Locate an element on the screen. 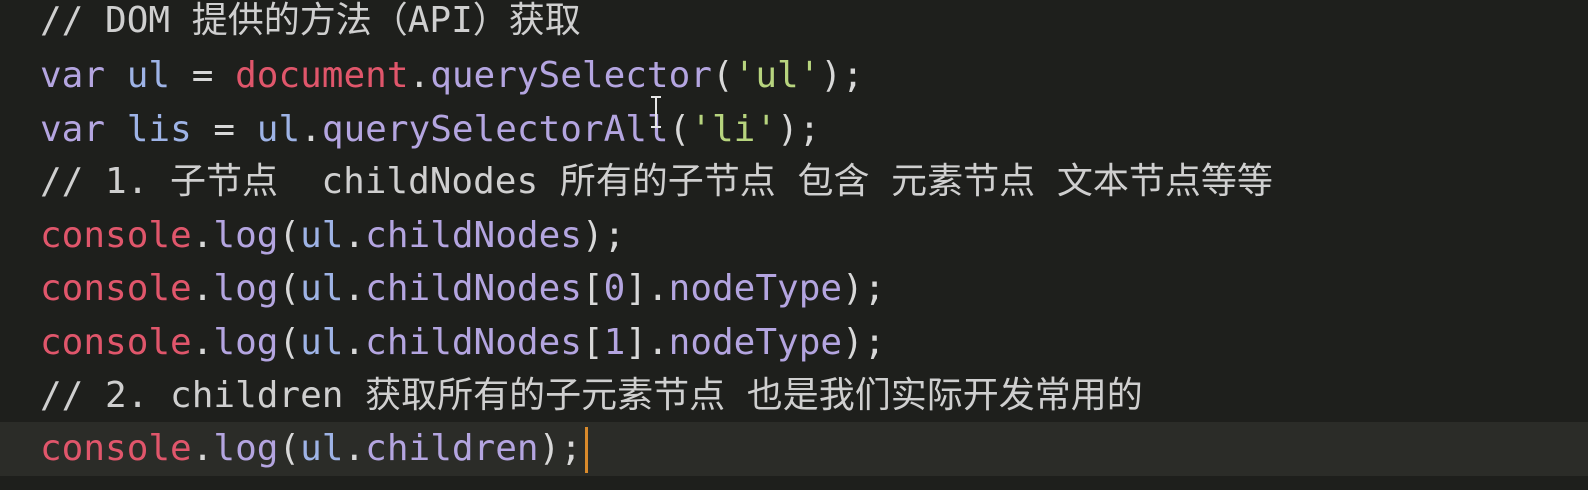  code-token-comment: // DOM 提供的方法（API）获取 is located at coordinates (310, 20).